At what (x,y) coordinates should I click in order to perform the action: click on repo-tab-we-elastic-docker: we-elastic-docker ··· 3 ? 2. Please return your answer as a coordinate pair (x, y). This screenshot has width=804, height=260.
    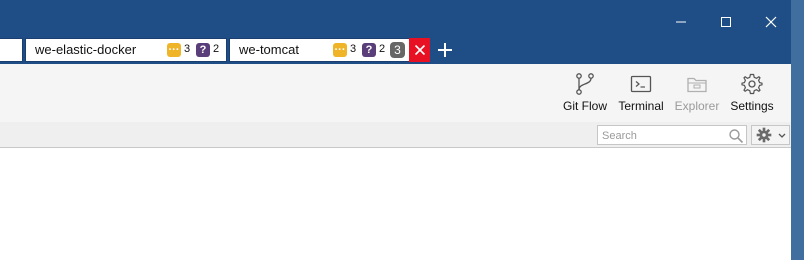
    Looking at the image, I should click on (126, 50).